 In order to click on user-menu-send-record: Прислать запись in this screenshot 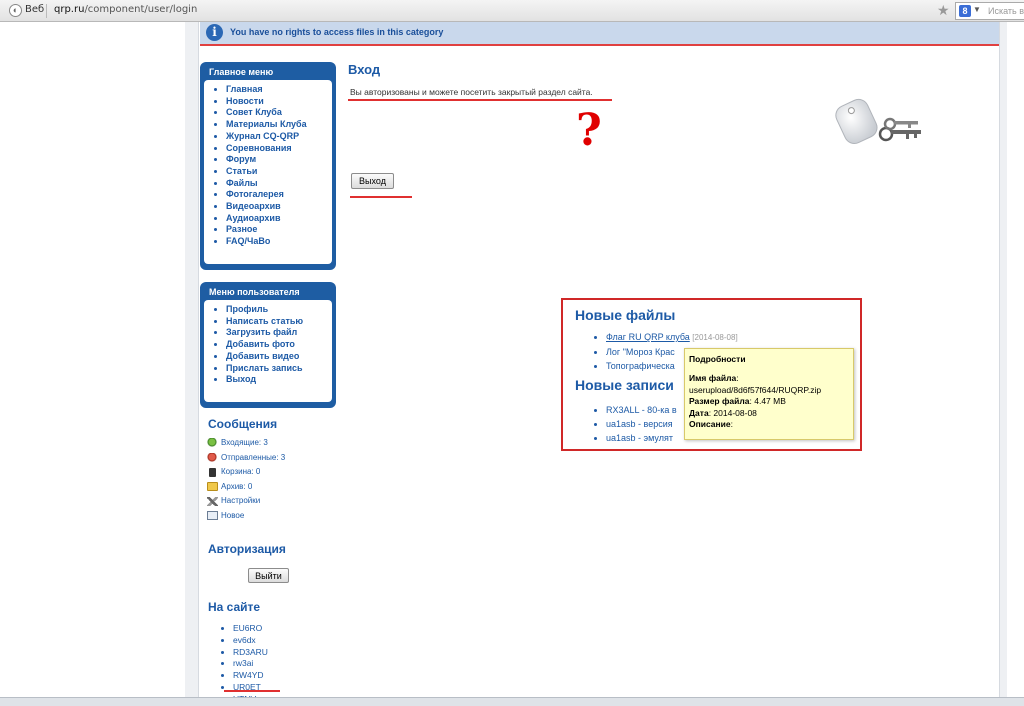, I will do `click(277, 369)`.